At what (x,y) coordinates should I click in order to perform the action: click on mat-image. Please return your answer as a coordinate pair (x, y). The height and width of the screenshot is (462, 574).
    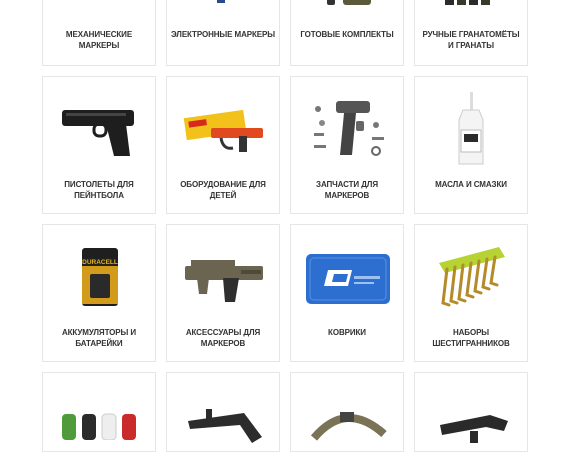
    Looking at the image, I should click on (348, 278).